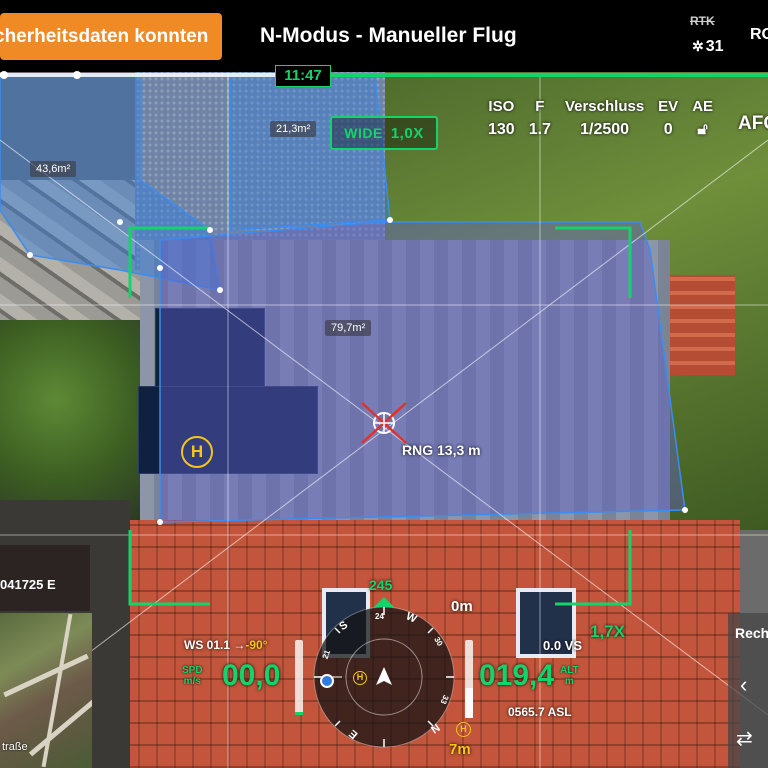  Describe the element at coordinates (303, 76) in the screenshot. I see `remaining-flight-time: 11:47` at that location.